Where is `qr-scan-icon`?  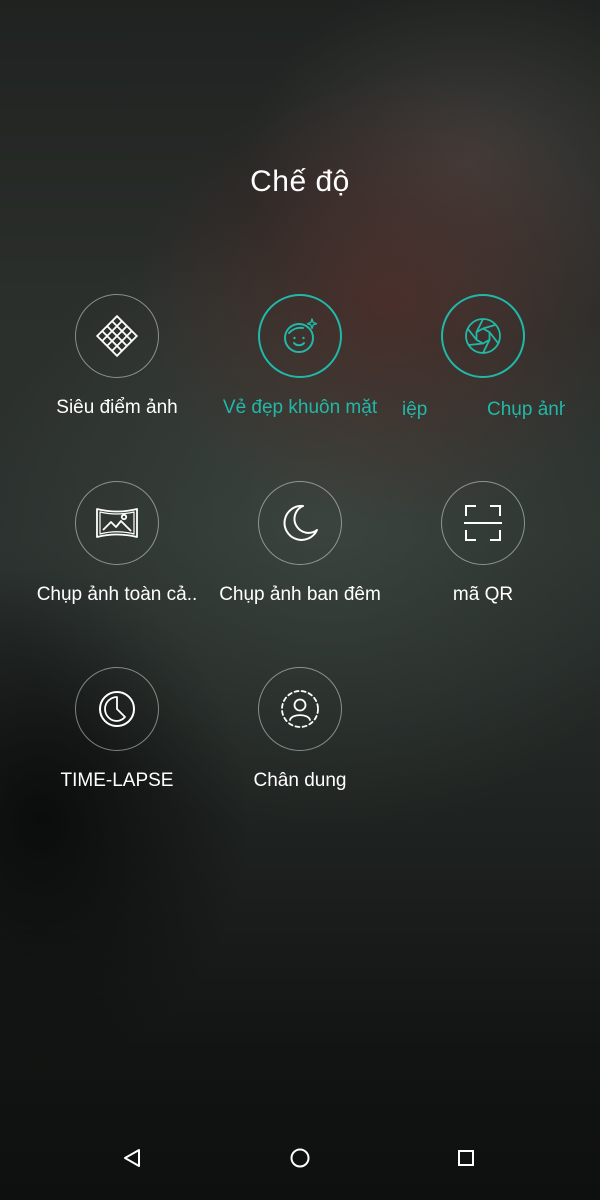 qr-scan-icon is located at coordinates (483, 523).